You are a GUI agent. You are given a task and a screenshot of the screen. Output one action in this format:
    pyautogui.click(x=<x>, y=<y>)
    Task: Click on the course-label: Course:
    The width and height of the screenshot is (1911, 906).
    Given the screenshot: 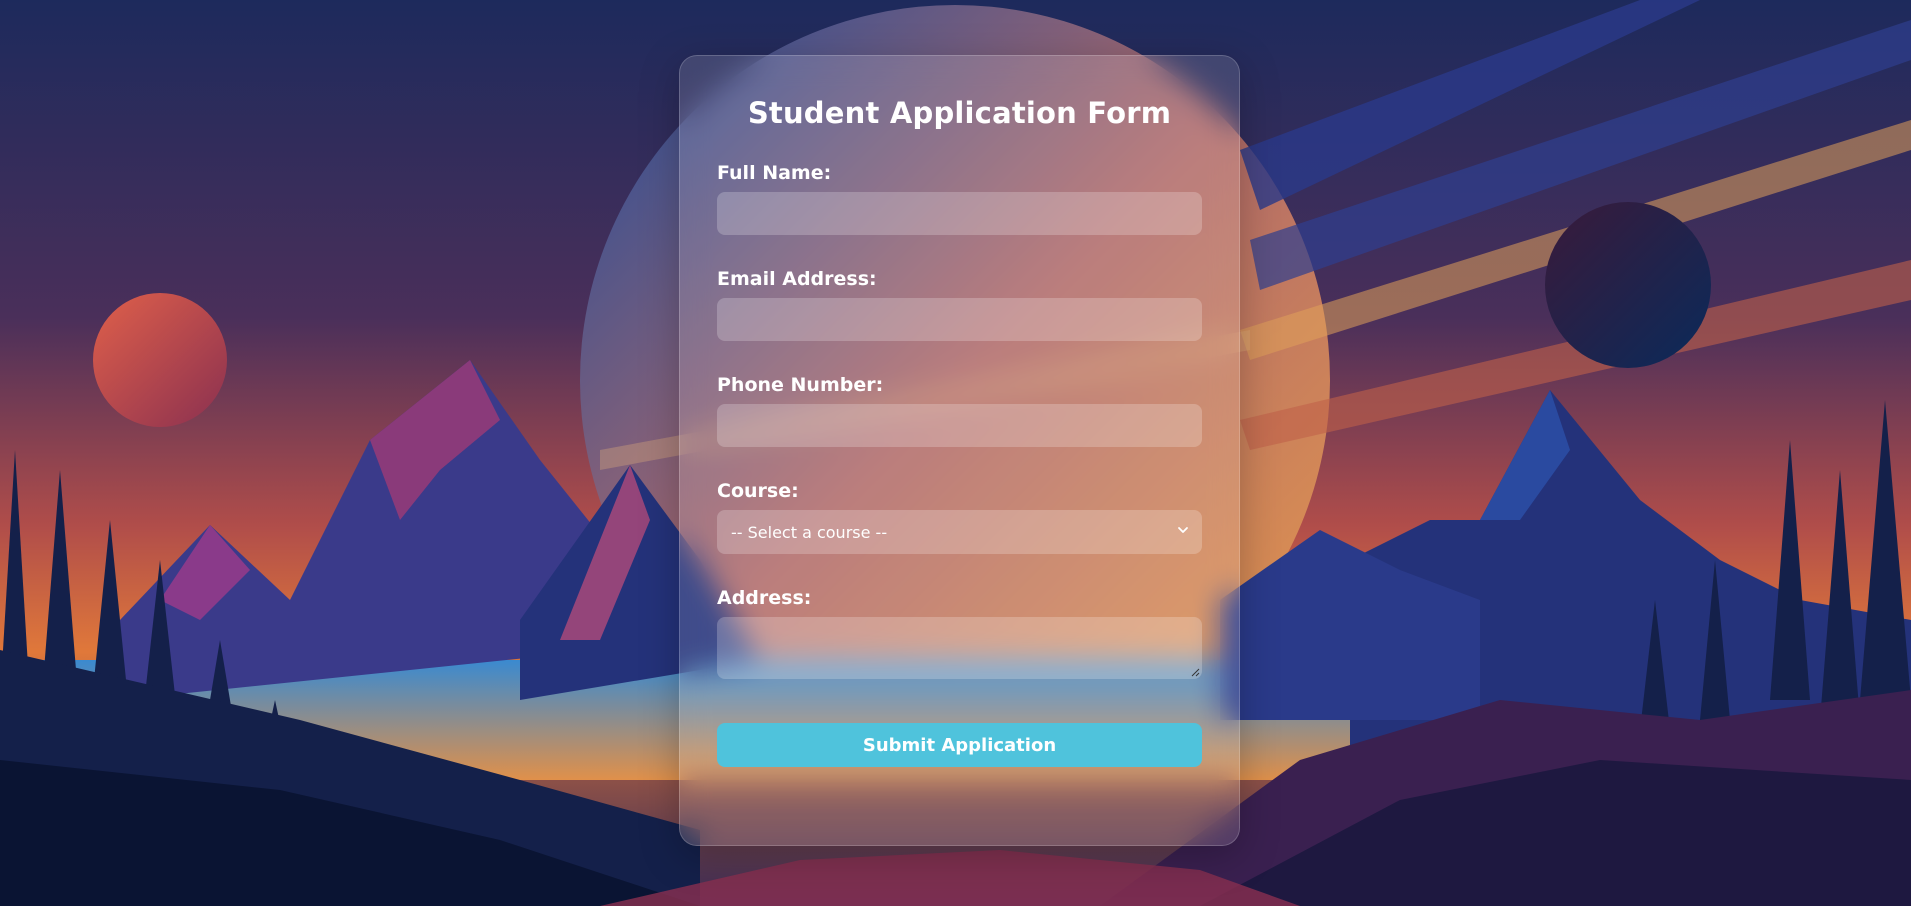 What is the action you would take?
    pyautogui.click(x=758, y=491)
    